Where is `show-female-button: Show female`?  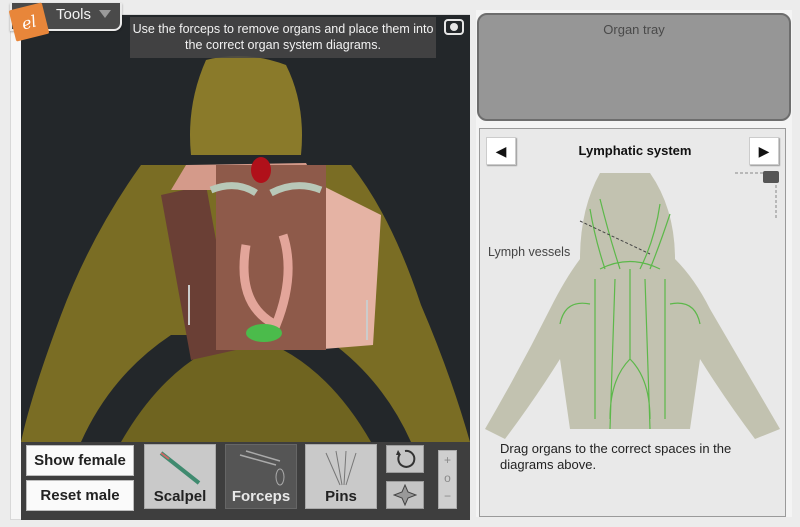 show-female-button: Show female is located at coordinates (80, 460).